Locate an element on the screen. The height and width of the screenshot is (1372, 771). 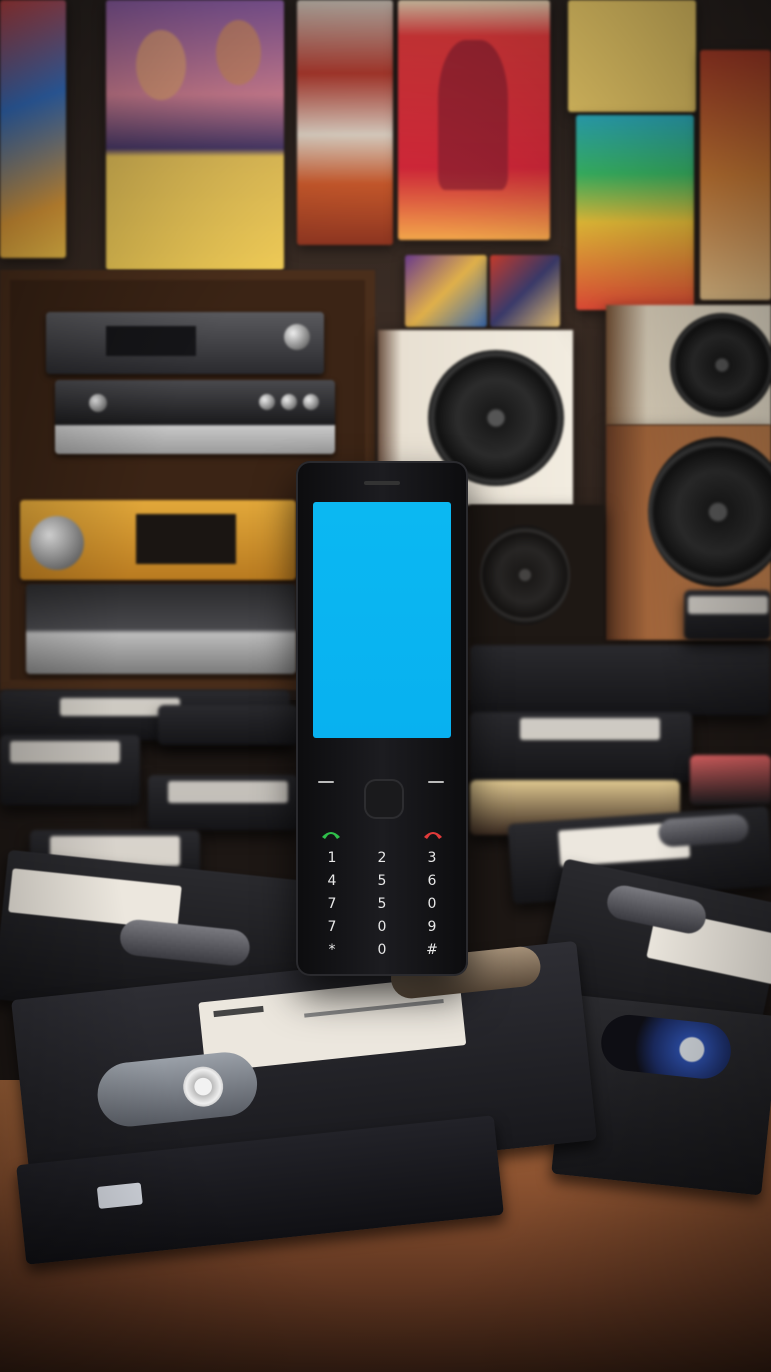
key-2: 2 is located at coordinates (382, 858).